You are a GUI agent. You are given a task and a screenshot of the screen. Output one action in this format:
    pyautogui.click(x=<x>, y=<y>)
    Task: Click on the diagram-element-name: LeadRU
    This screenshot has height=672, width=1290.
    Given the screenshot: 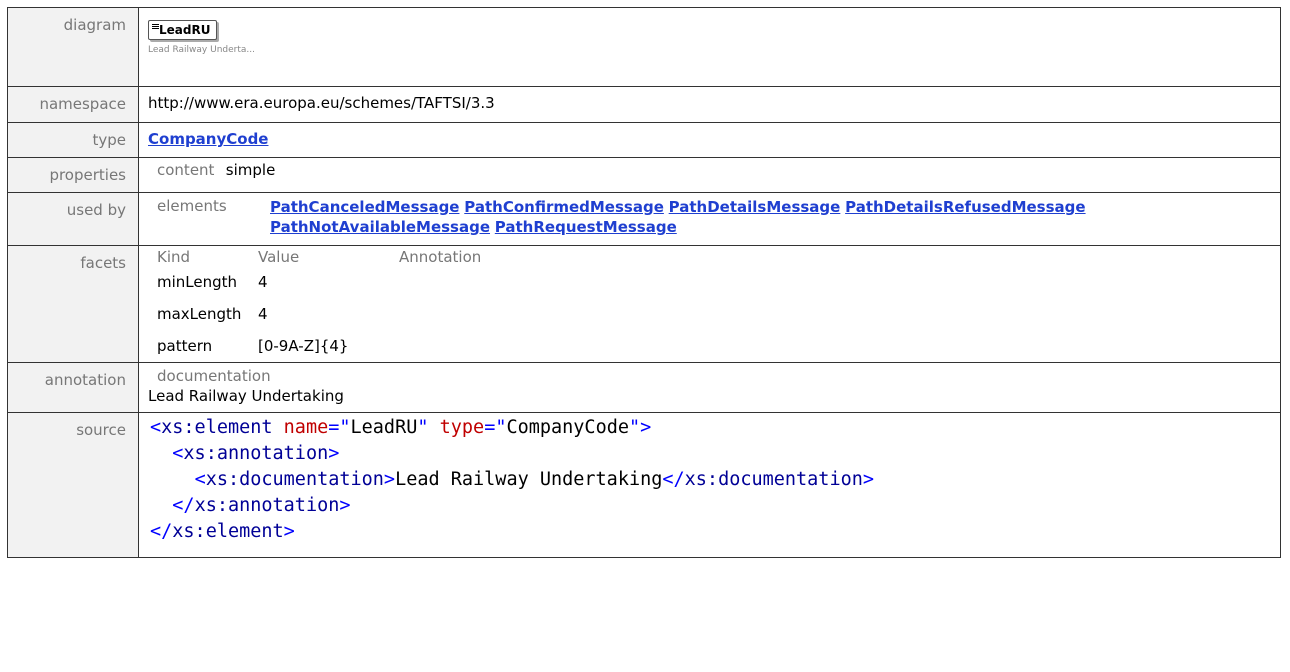 What is the action you would take?
    pyautogui.click(x=185, y=30)
    